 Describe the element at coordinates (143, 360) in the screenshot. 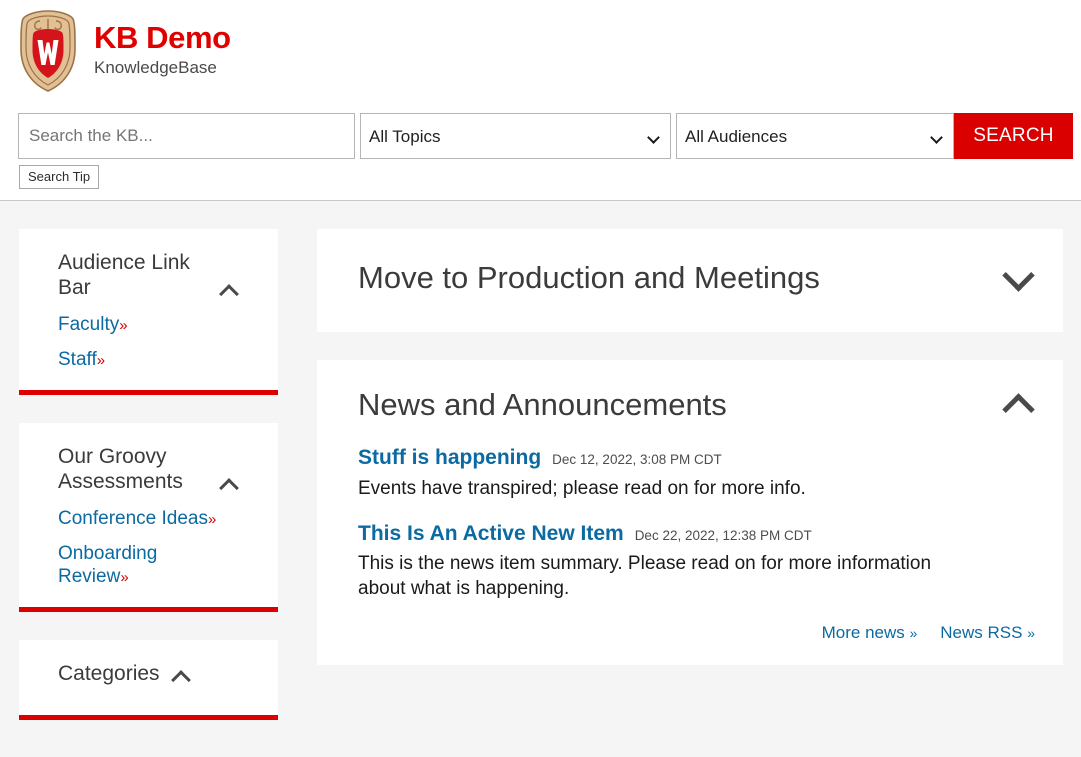

I see `sidebar-link-staff: Staff»` at that location.